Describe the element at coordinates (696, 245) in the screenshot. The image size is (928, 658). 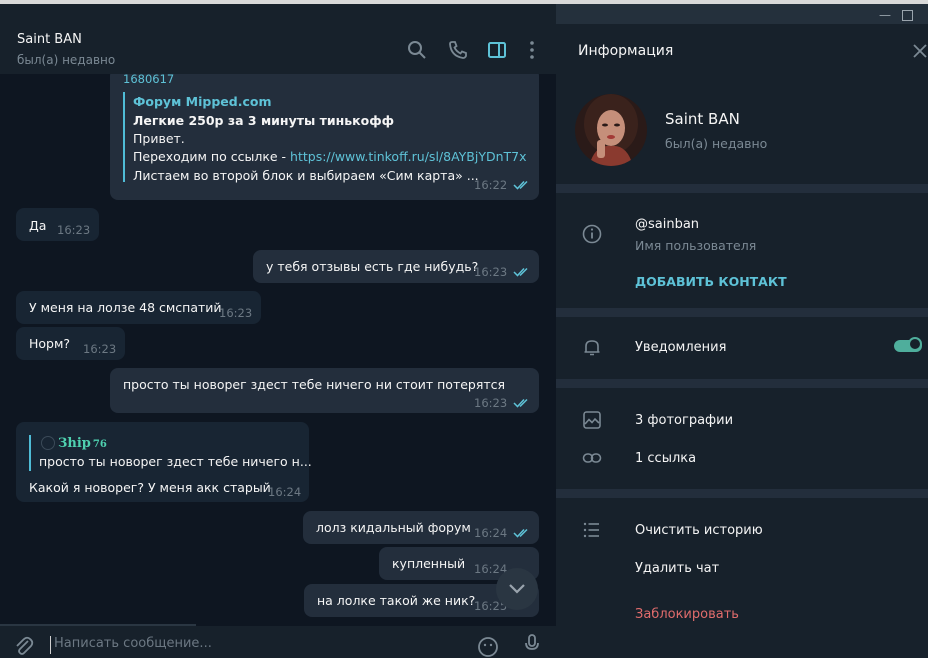
I see `username-label: Имя пользователя` at that location.